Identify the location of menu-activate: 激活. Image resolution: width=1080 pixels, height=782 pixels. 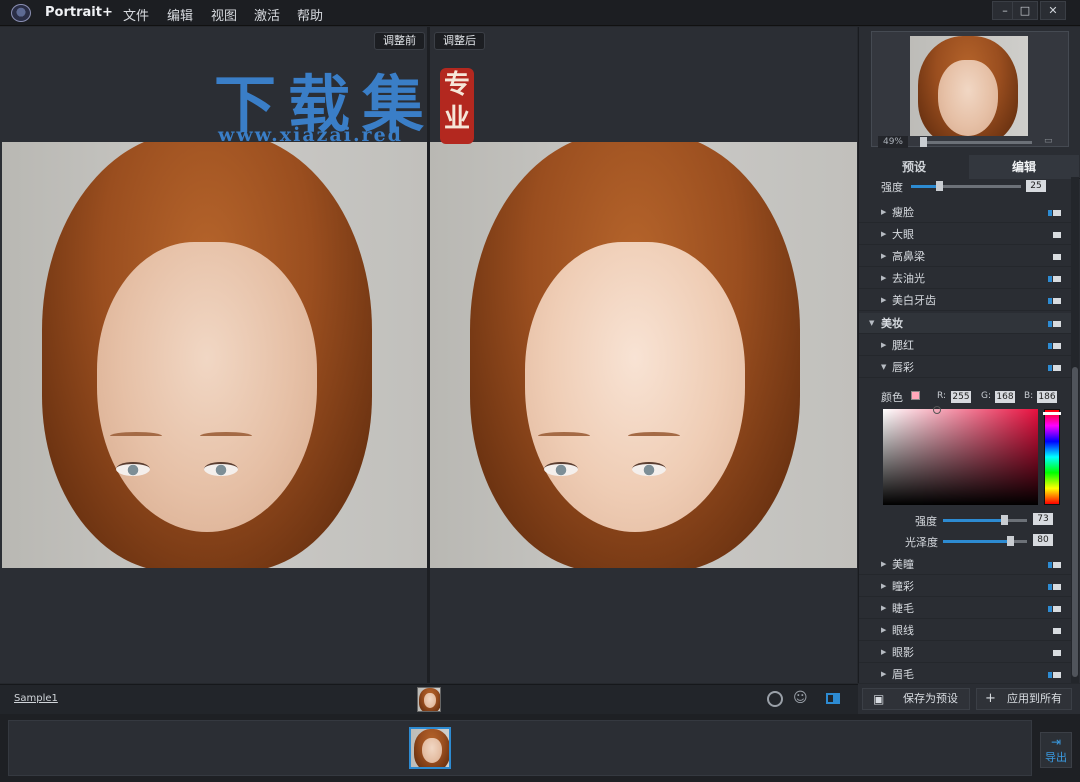
(267, 14).